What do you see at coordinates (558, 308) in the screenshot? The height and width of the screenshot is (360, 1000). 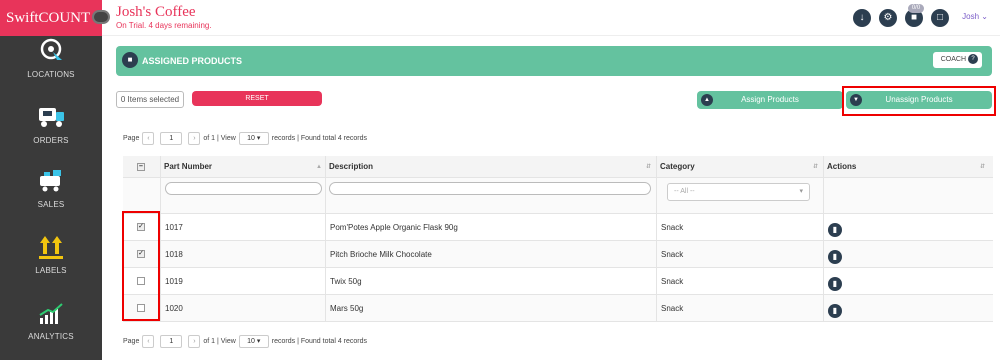 I see `table-row: 1020 Mars 50g Snack ▮` at bounding box center [558, 308].